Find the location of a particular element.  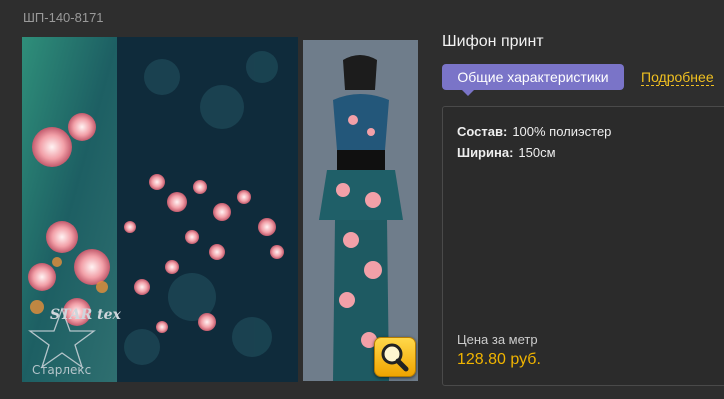

dress-mannequin is located at coordinates (360, 210).